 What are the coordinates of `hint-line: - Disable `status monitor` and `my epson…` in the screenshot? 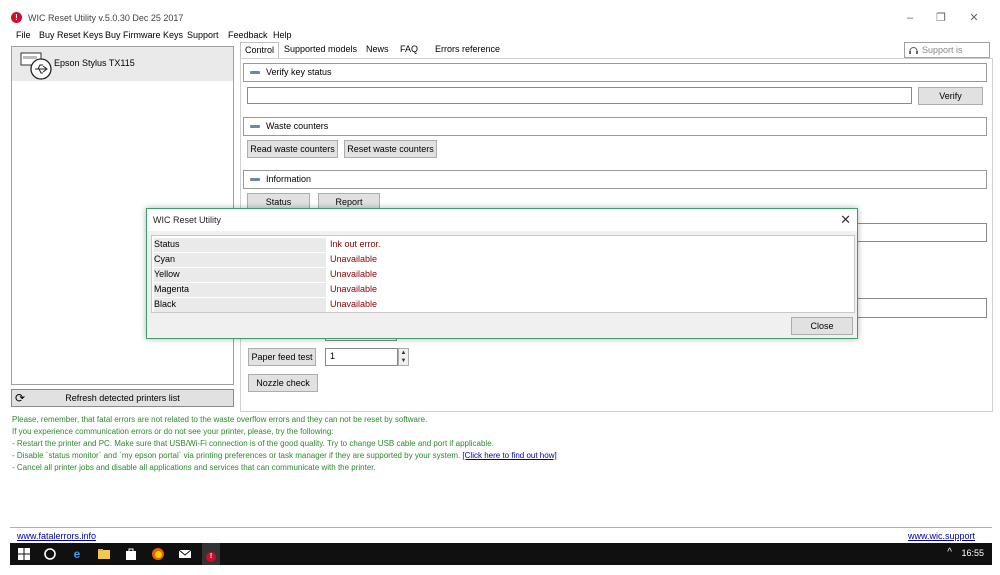 It's located at (284, 455).